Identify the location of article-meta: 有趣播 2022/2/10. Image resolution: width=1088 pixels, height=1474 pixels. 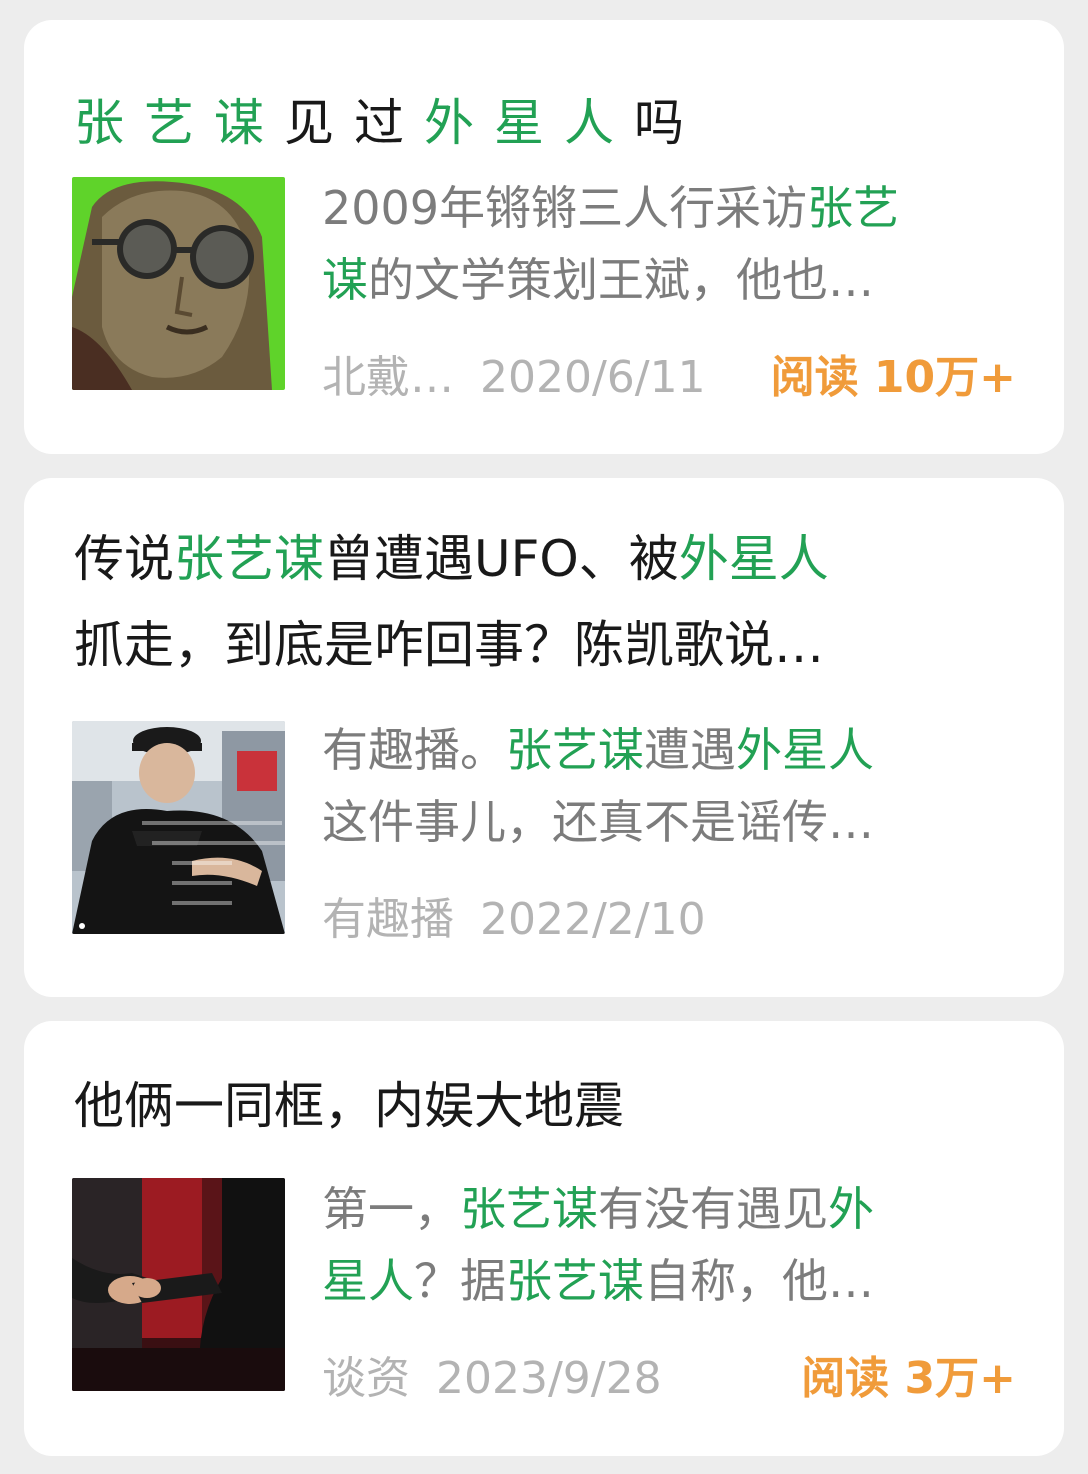
(669, 920).